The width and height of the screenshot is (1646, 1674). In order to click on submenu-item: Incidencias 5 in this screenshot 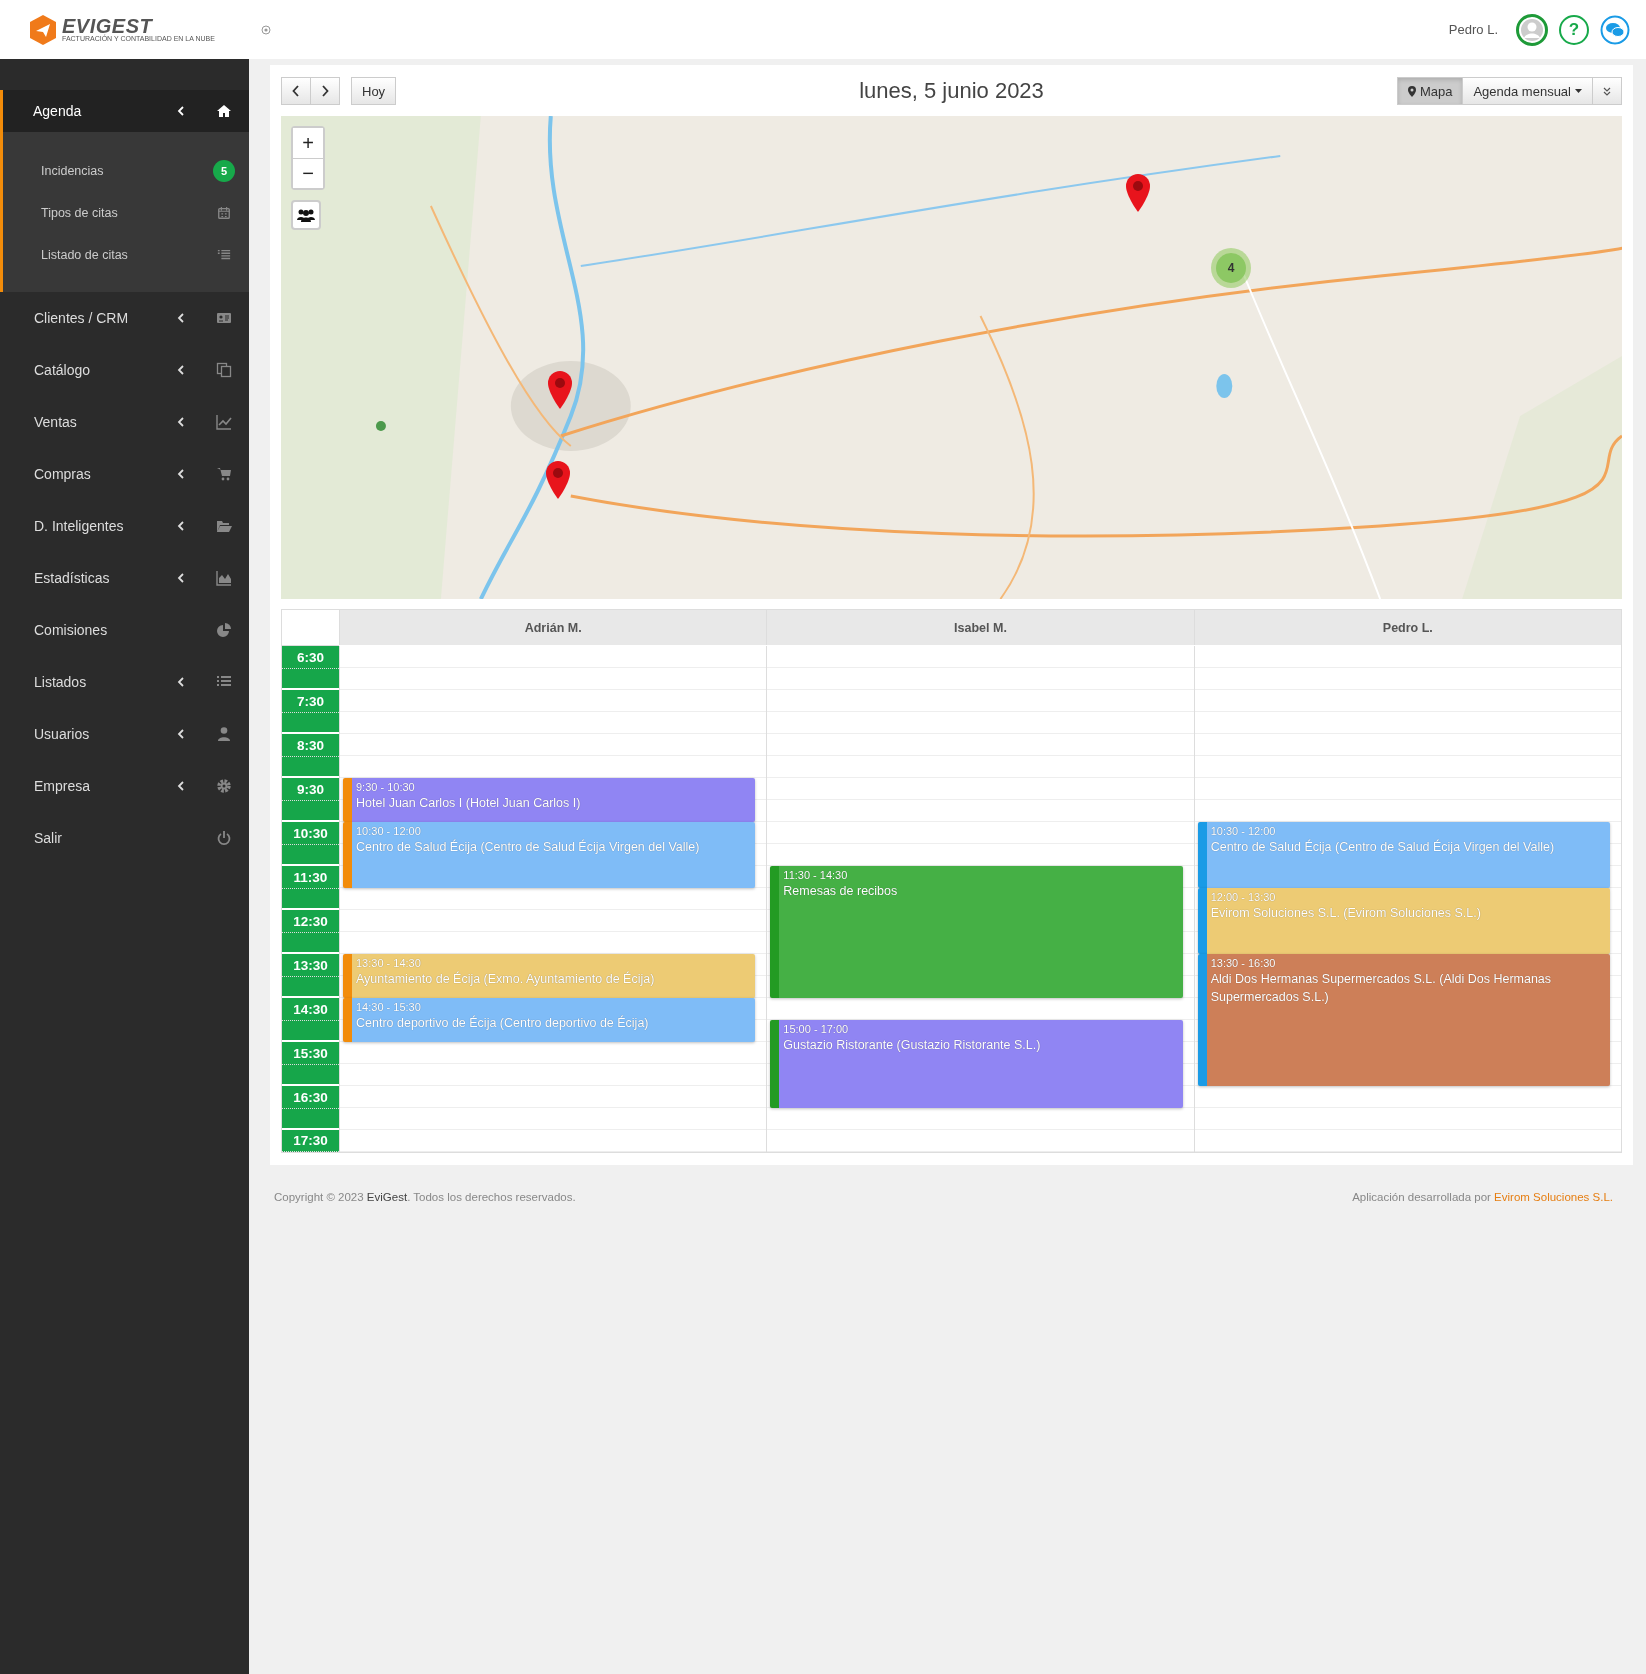, I will do `click(126, 171)`.